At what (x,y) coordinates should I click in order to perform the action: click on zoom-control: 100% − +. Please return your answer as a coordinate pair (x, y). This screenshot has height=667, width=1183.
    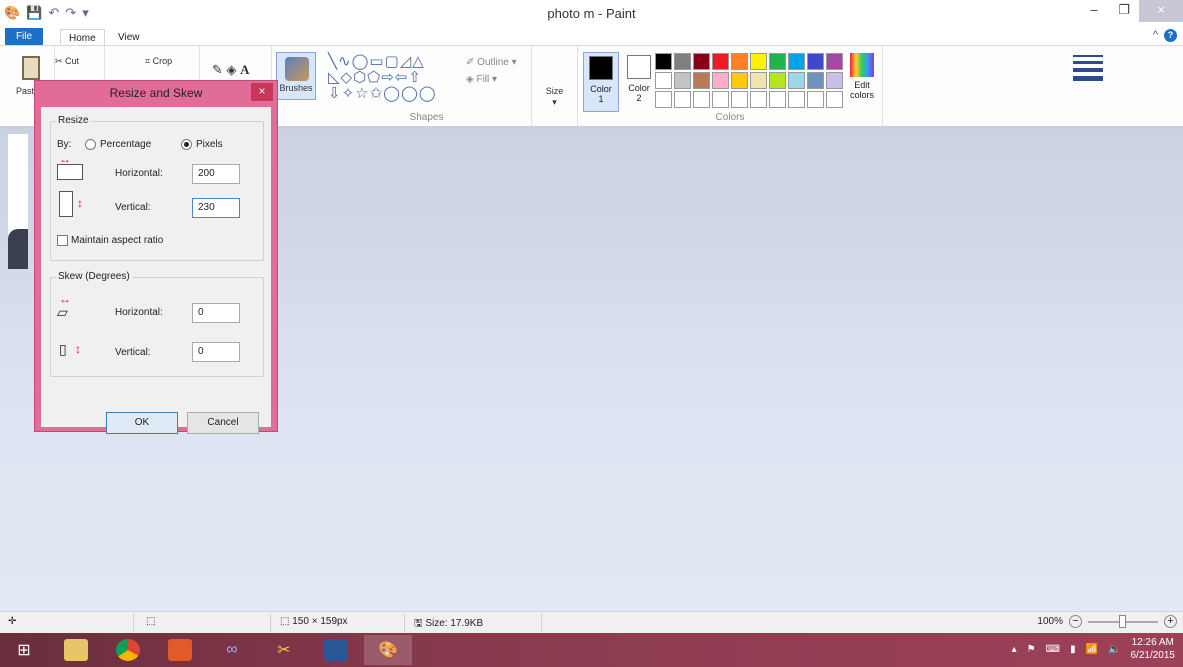
    Looking at the image, I should click on (1107, 621).